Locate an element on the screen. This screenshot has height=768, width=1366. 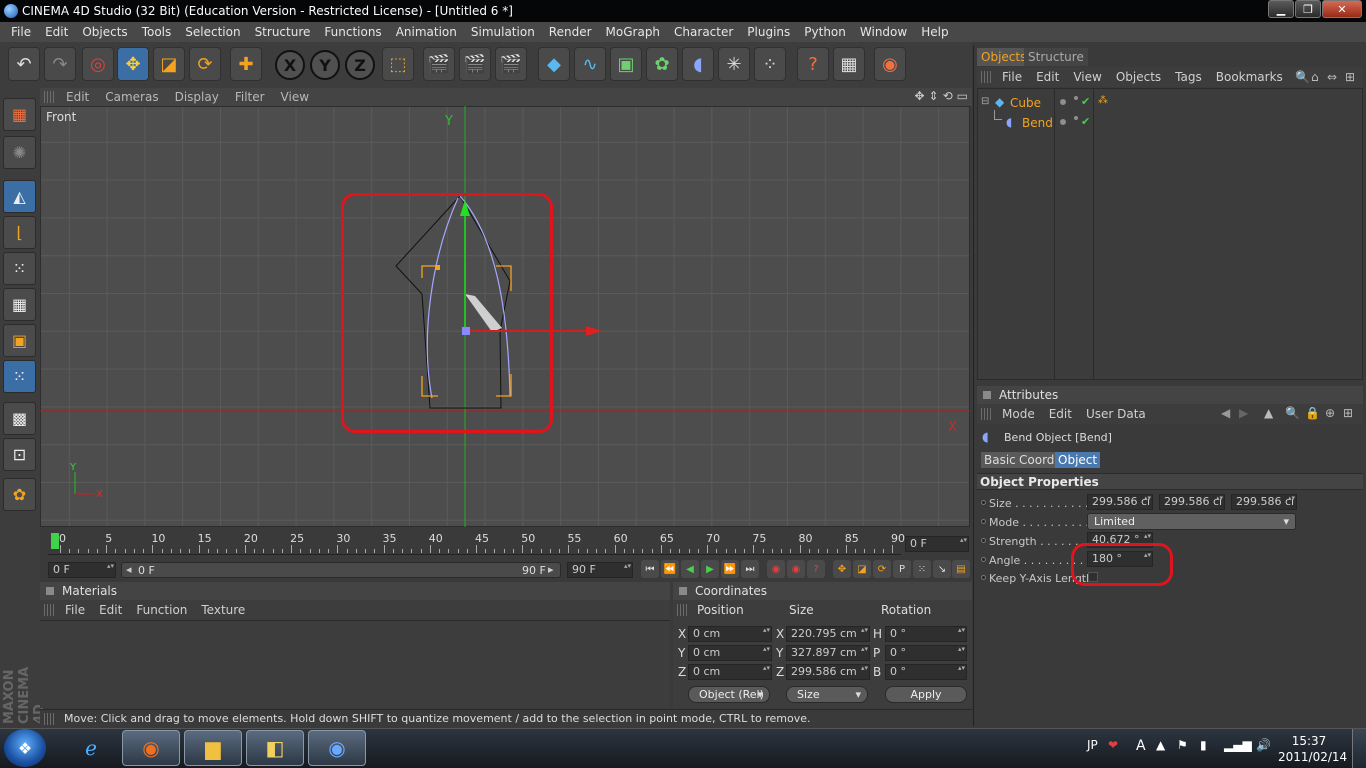
size-anim-dot is located at coordinates (983, 502).